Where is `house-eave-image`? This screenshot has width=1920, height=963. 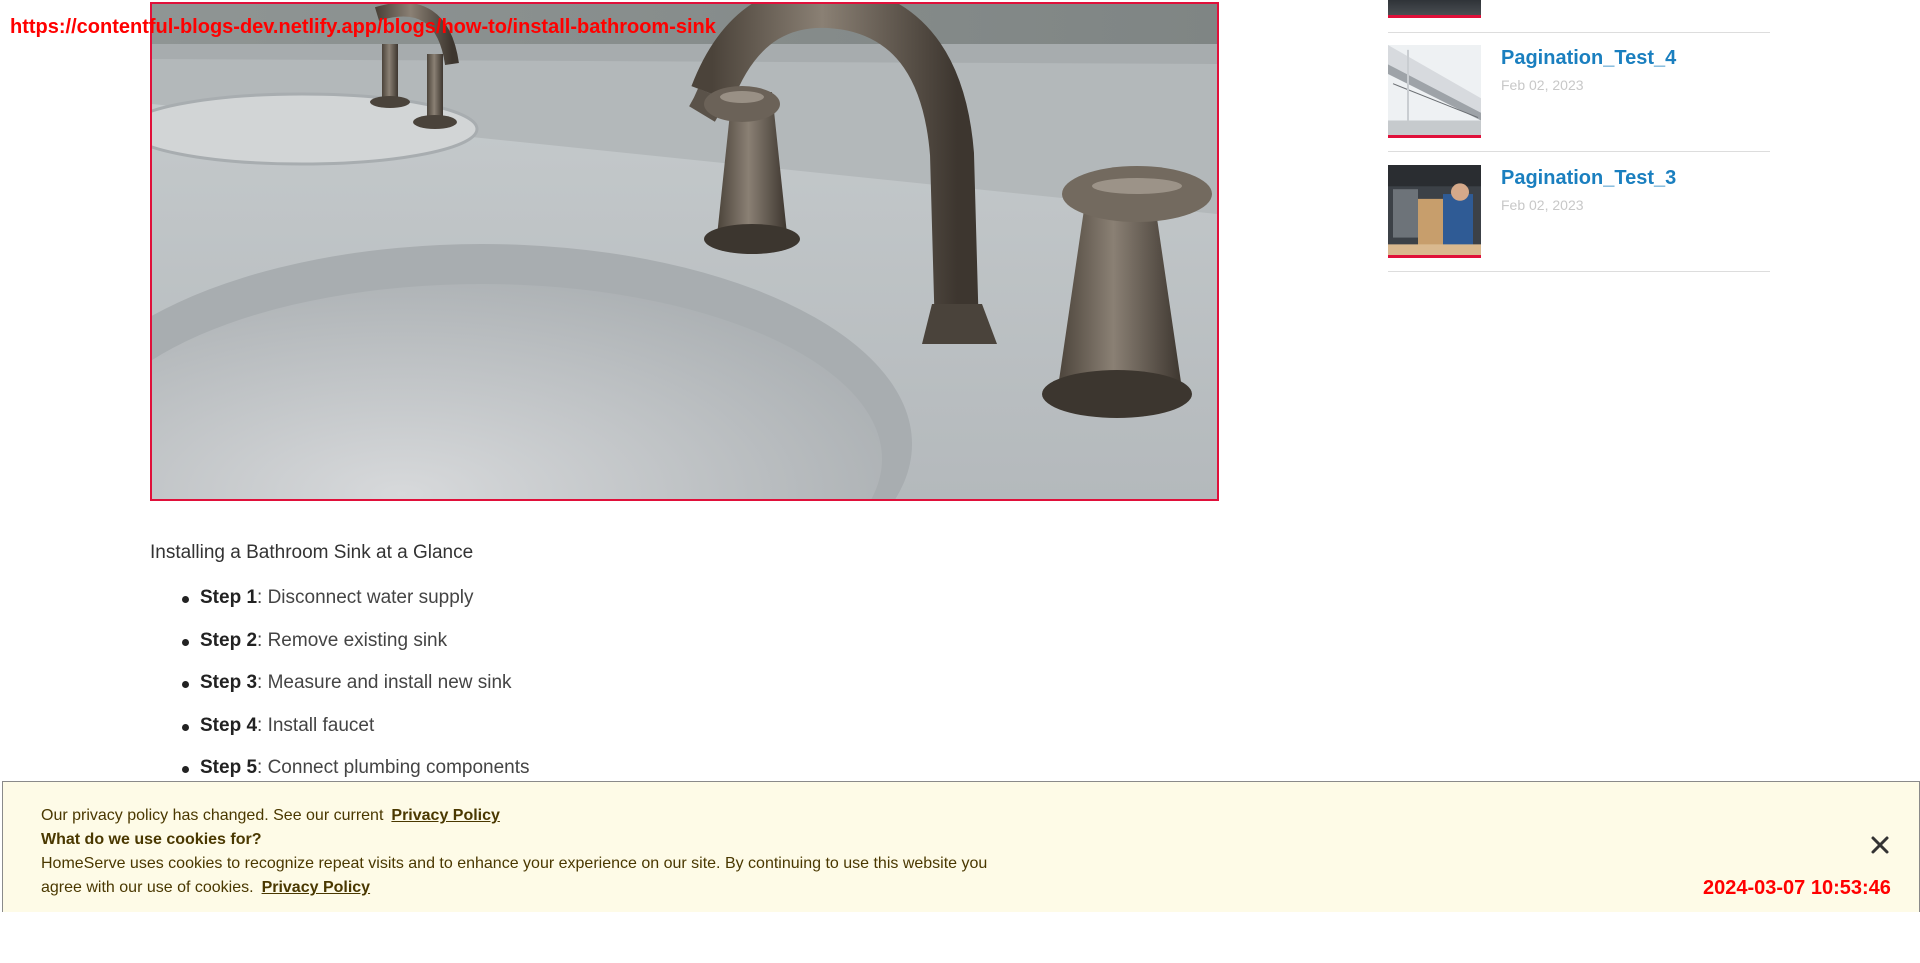 house-eave-image is located at coordinates (1434, 90).